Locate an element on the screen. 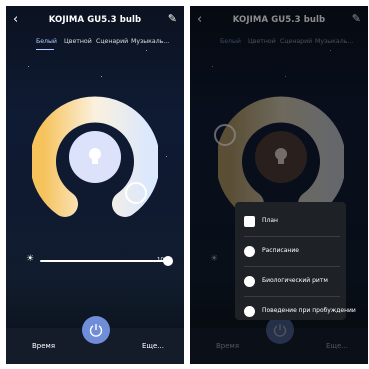 Image resolution: width=369 pixels, height=369 pixels. power-button is located at coordinates (96, 330).